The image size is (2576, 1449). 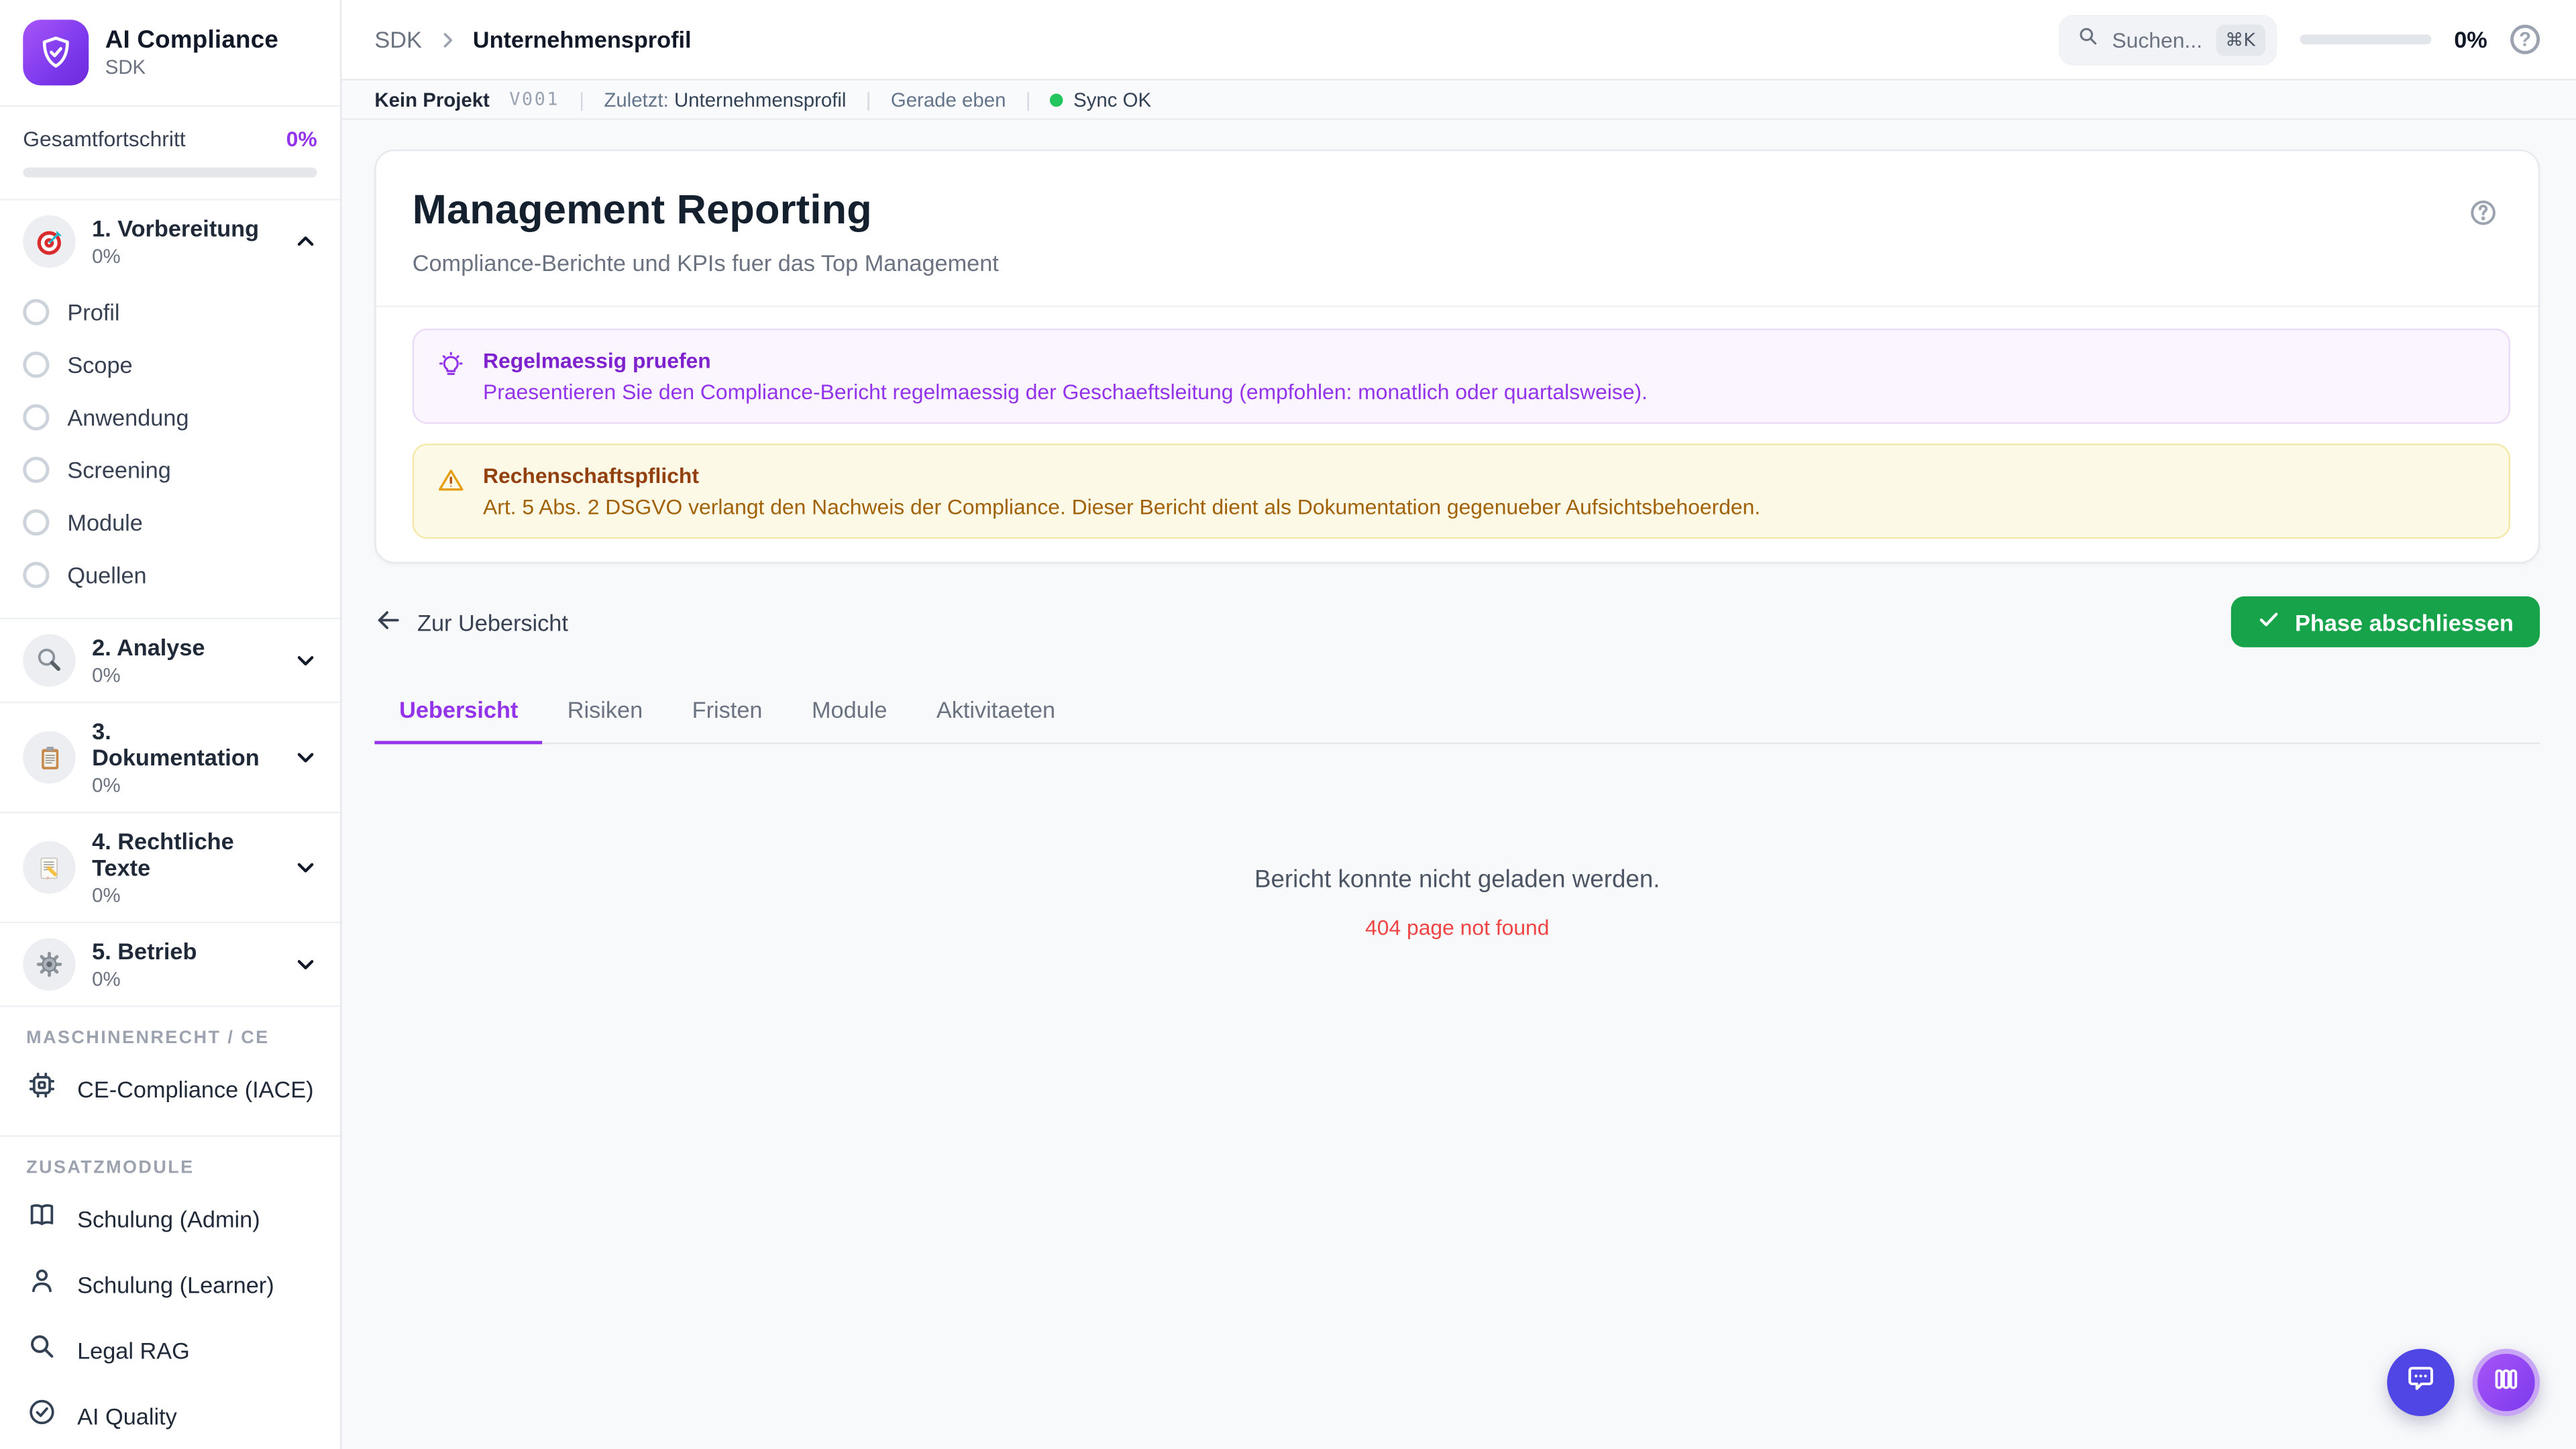 What do you see at coordinates (849, 712) in the screenshot?
I see `tab-module: Module` at bounding box center [849, 712].